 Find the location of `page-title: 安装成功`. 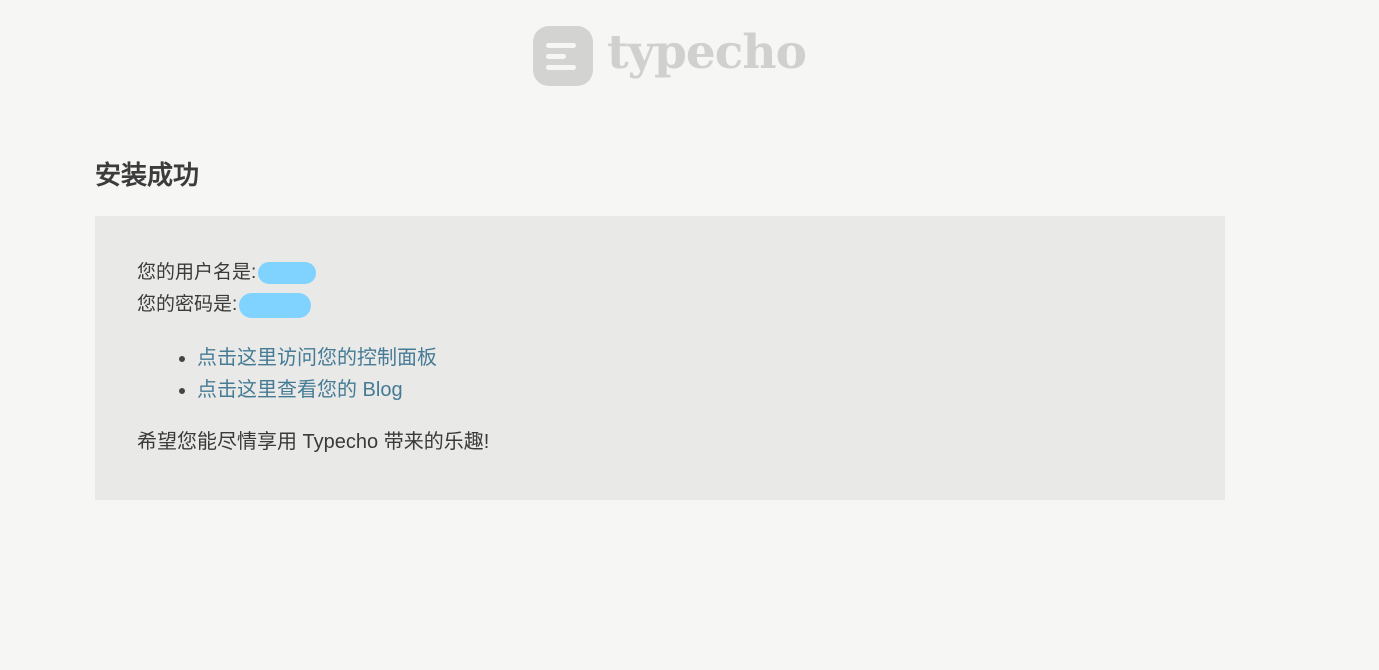

page-title: 安装成功 is located at coordinates (147, 175).